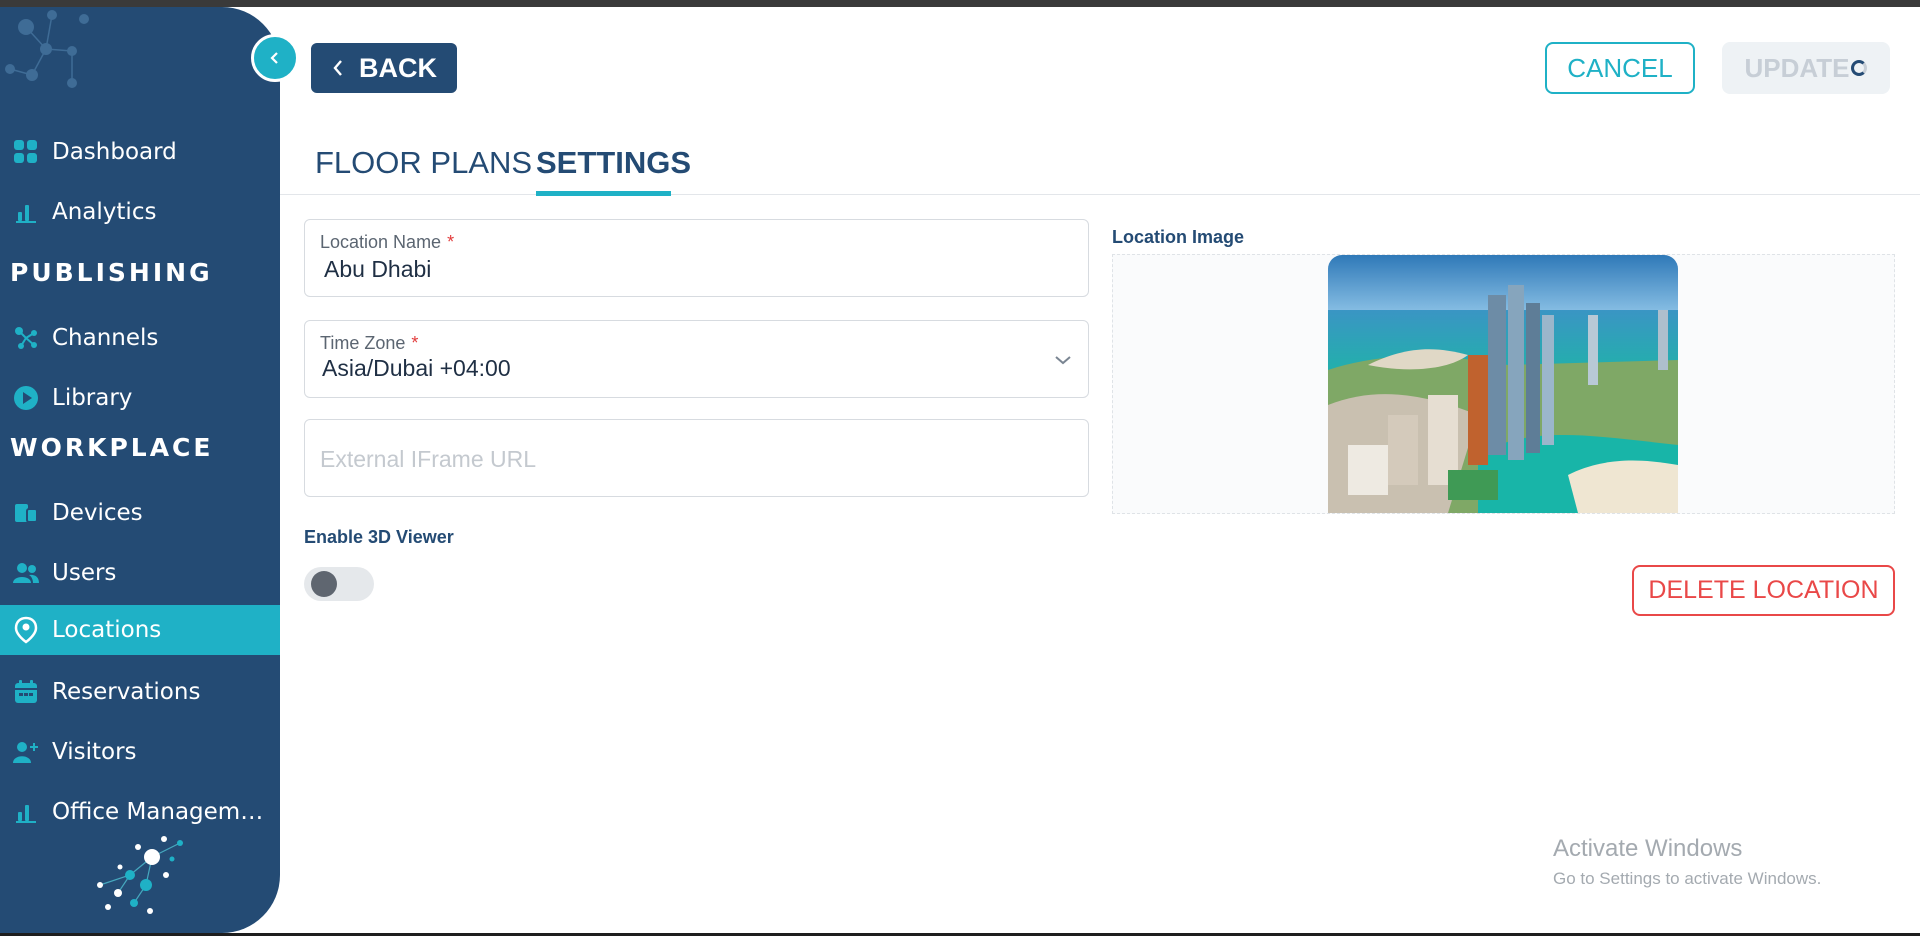  I want to click on sidebar-item-label: Devices, so click(97, 513).